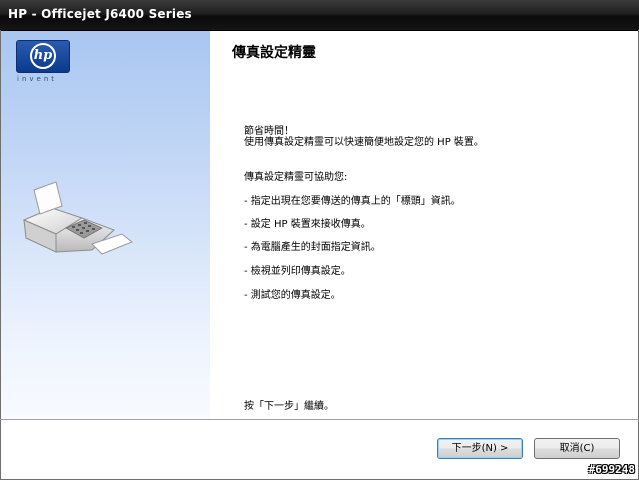  I want to click on feature-item: - 檢視並列印傳真設定。, so click(297, 271).